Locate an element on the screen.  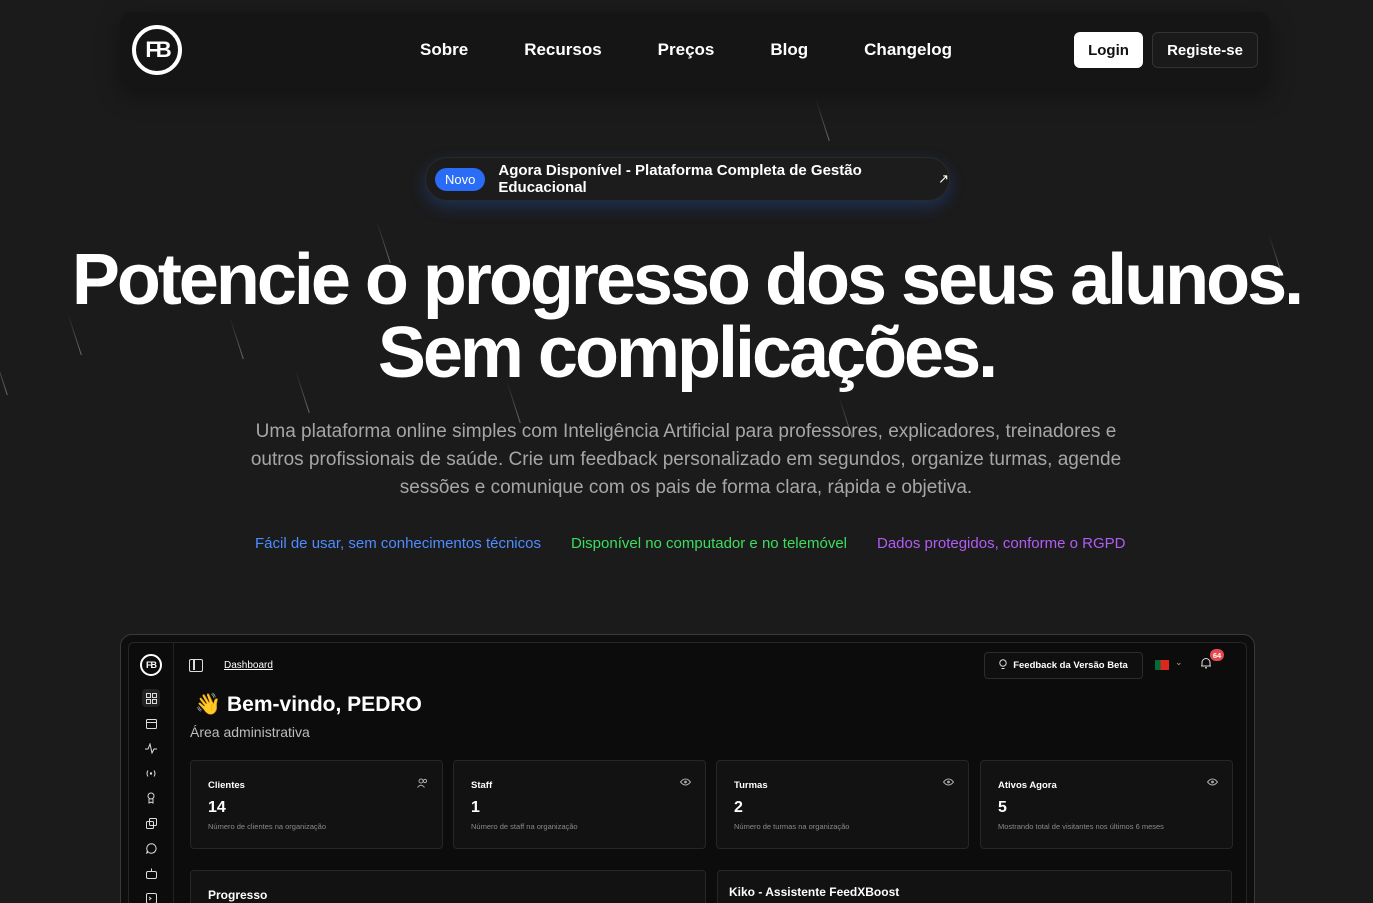
feature-gdpr: Dados protegidos, conforme o RGPD is located at coordinates (1001, 543).